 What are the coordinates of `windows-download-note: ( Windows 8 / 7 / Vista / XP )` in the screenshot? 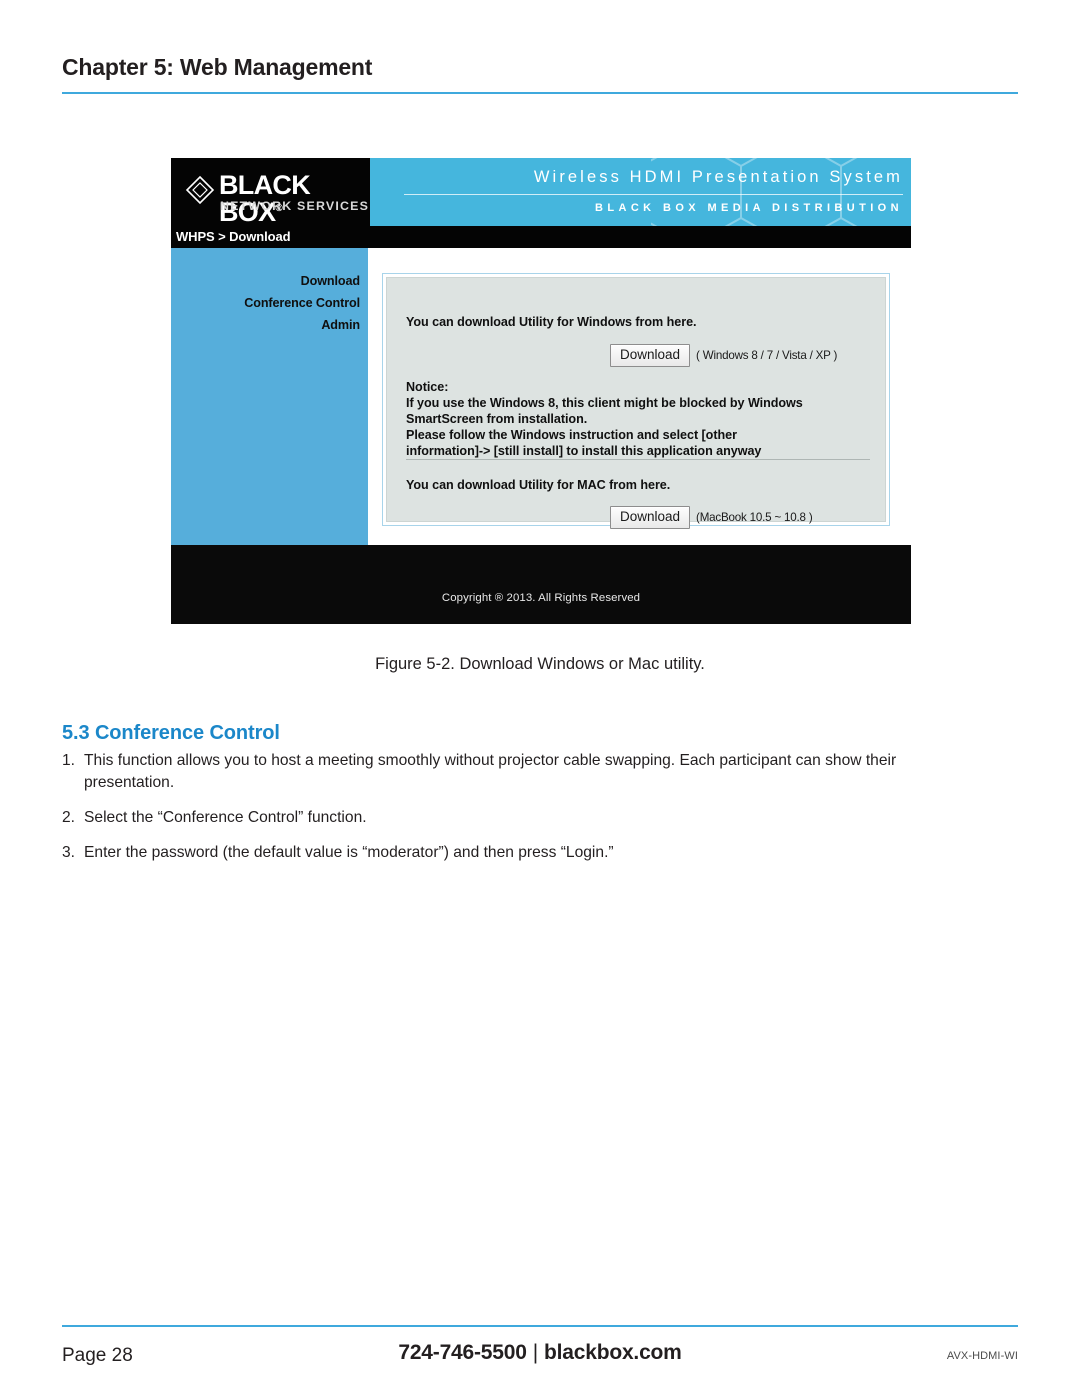 It's located at (767, 355).